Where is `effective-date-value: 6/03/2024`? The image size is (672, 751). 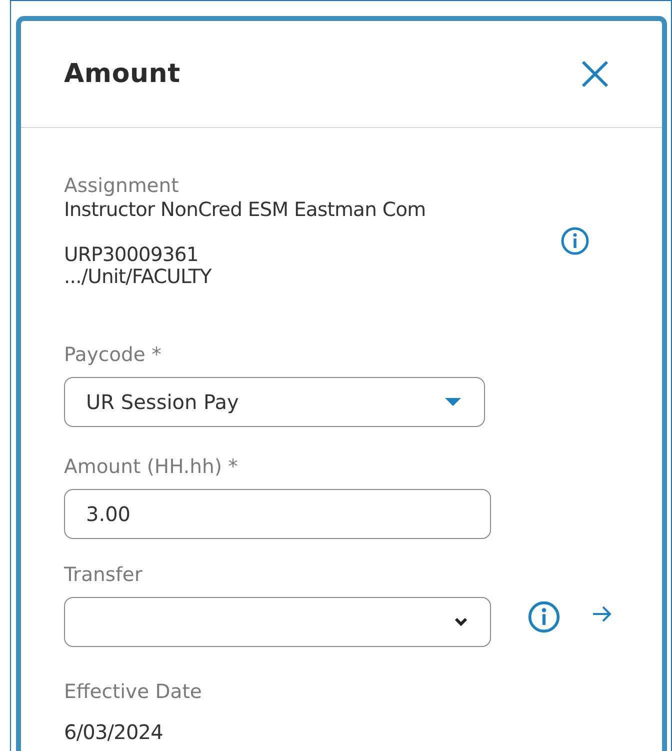
effective-date-value: 6/03/2024 is located at coordinates (114, 732).